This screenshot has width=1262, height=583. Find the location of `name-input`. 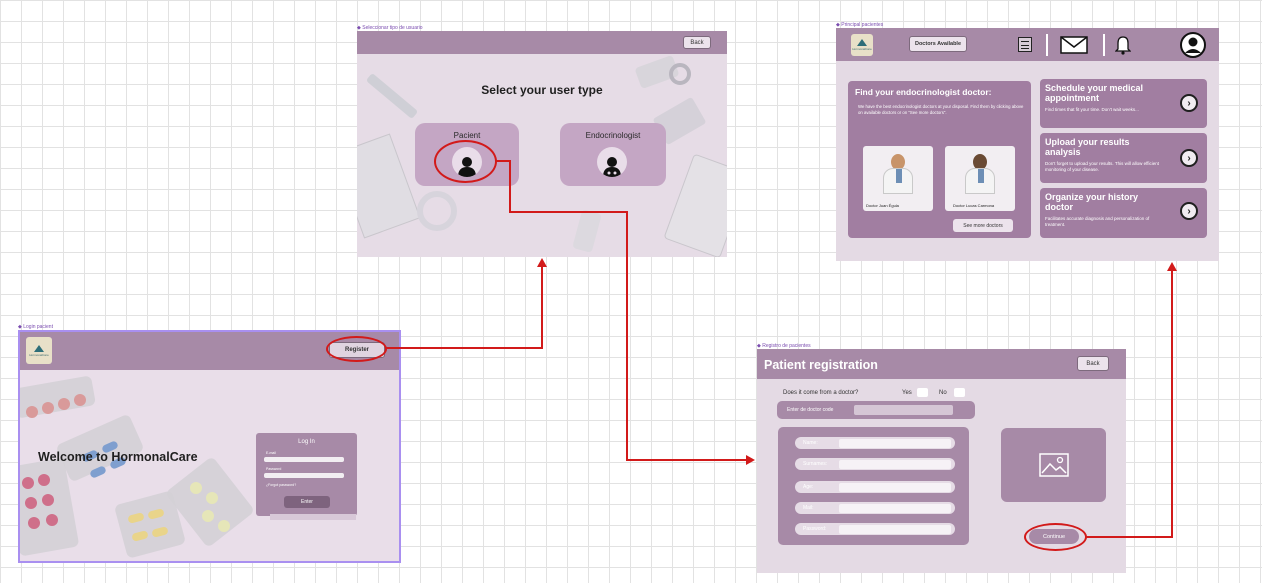

name-input is located at coordinates (895, 443).